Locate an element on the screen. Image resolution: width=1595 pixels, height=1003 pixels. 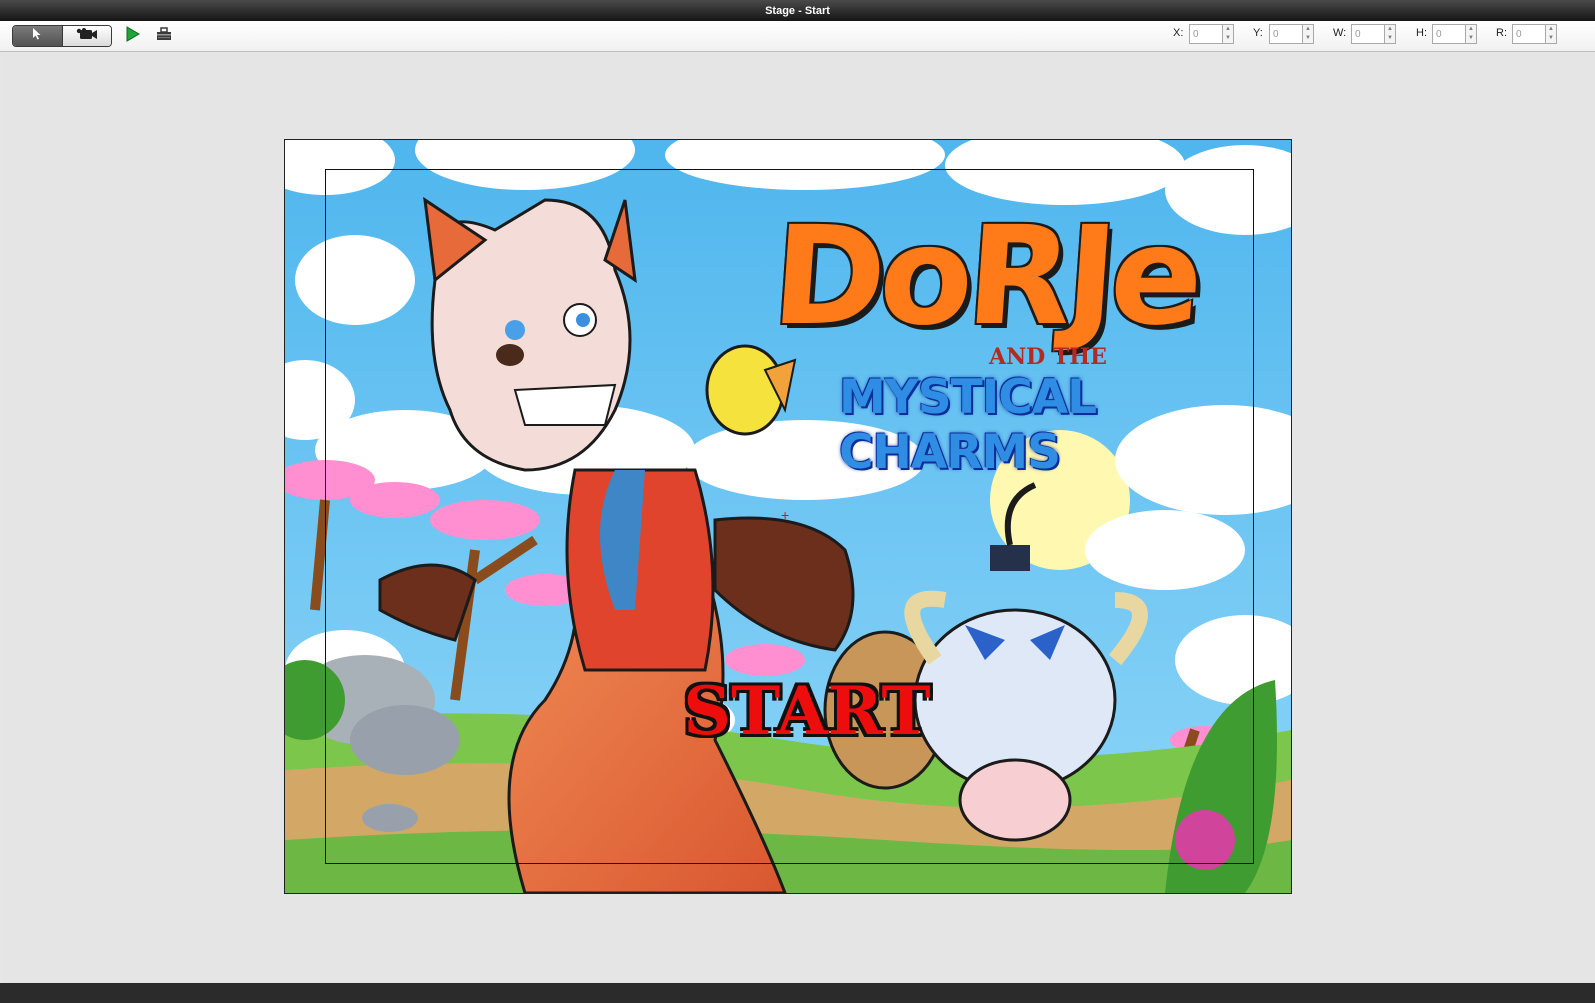
video-camera-icon is located at coordinates (87, 36).